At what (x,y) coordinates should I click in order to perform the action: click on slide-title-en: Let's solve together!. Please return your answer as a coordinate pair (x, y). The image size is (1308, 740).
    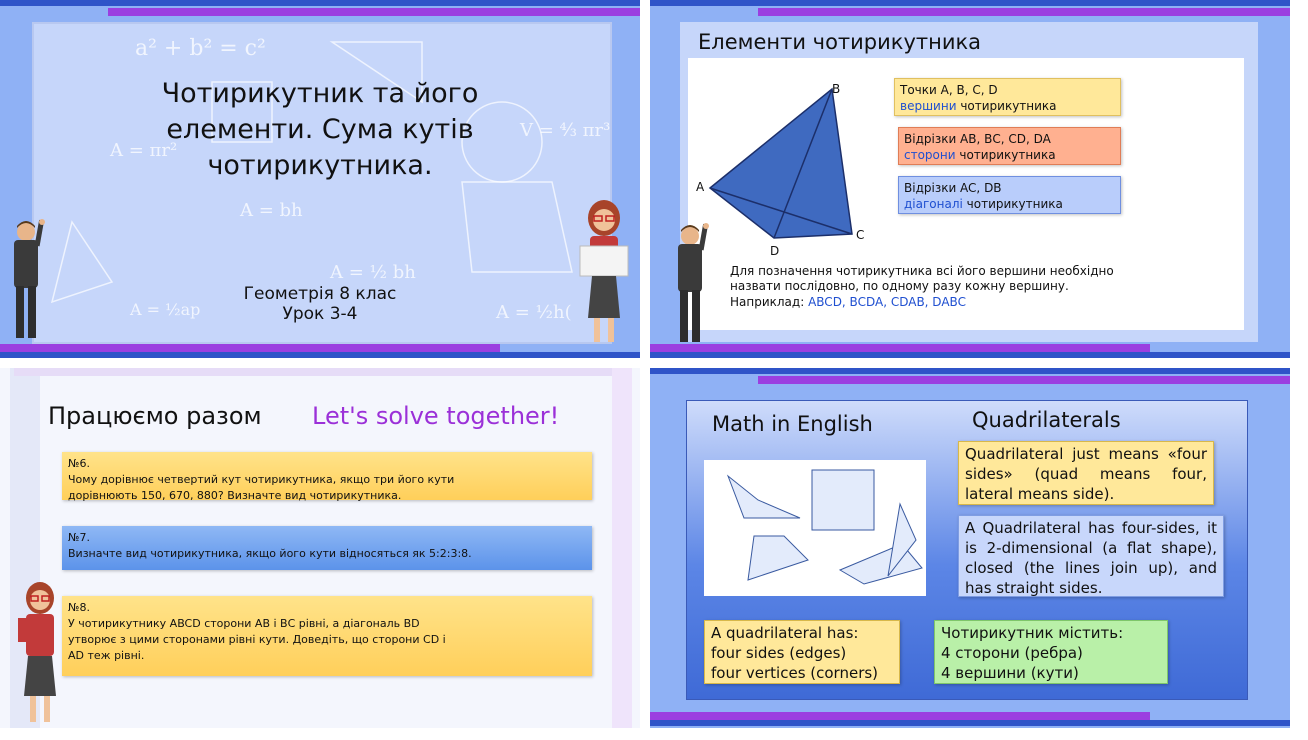
    Looking at the image, I should click on (436, 416).